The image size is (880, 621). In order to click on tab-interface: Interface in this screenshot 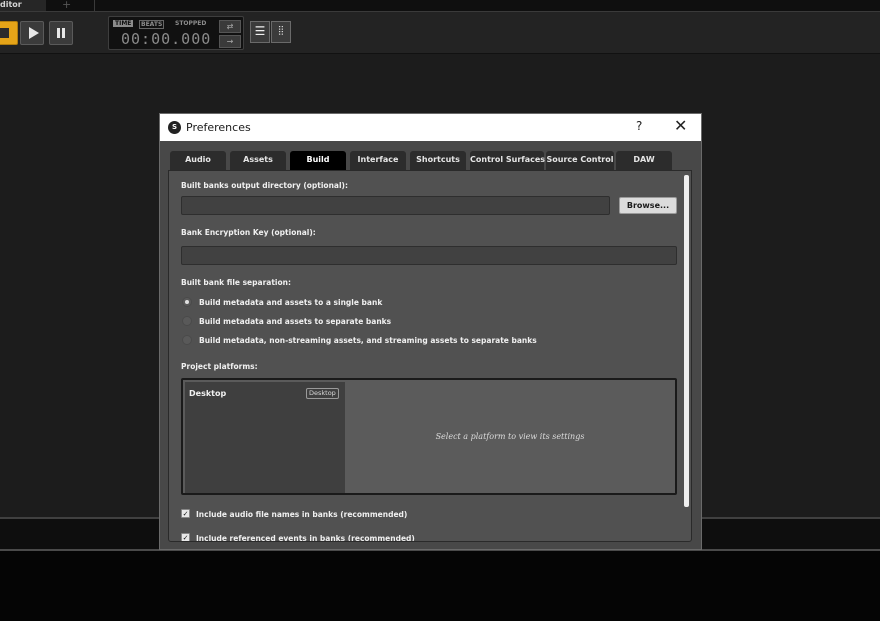, I will do `click(378, 160)`.